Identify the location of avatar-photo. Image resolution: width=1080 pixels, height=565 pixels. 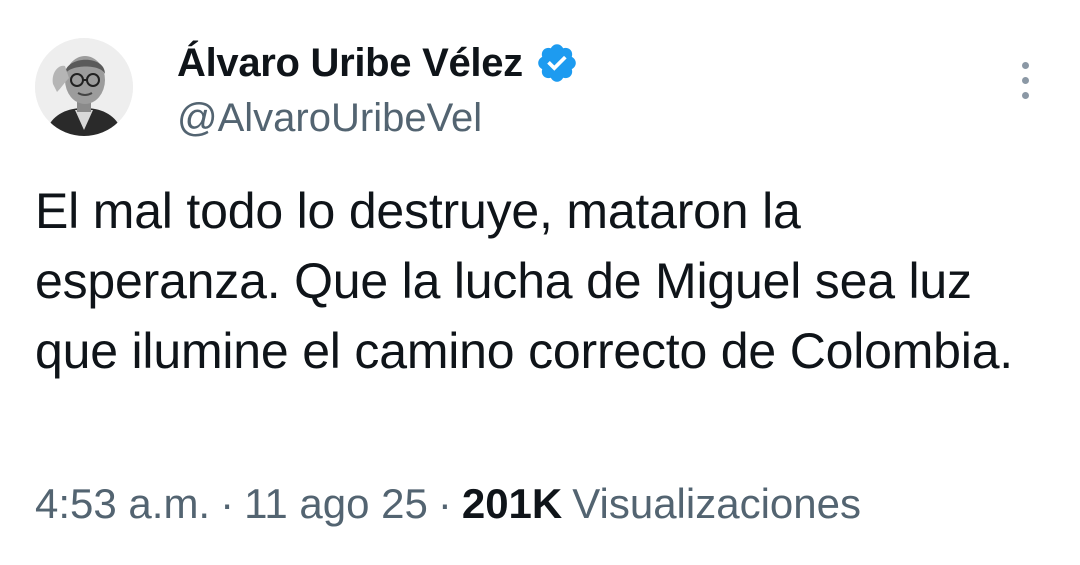
(84, 87).